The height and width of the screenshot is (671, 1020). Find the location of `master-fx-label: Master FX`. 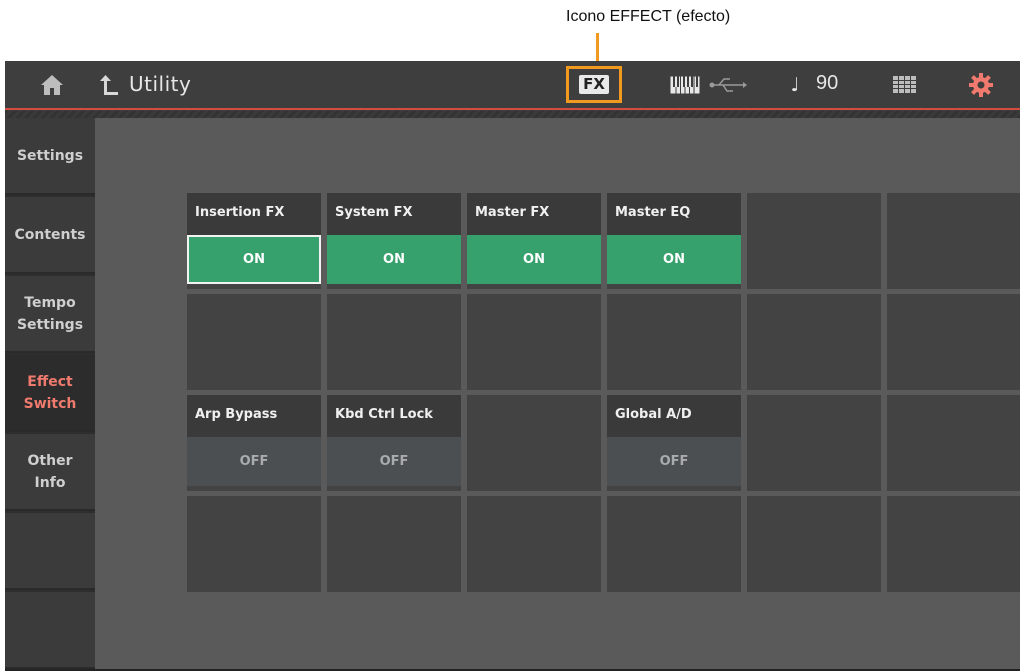

master-fx-label: Master FX is located at coordinates (534, 214).